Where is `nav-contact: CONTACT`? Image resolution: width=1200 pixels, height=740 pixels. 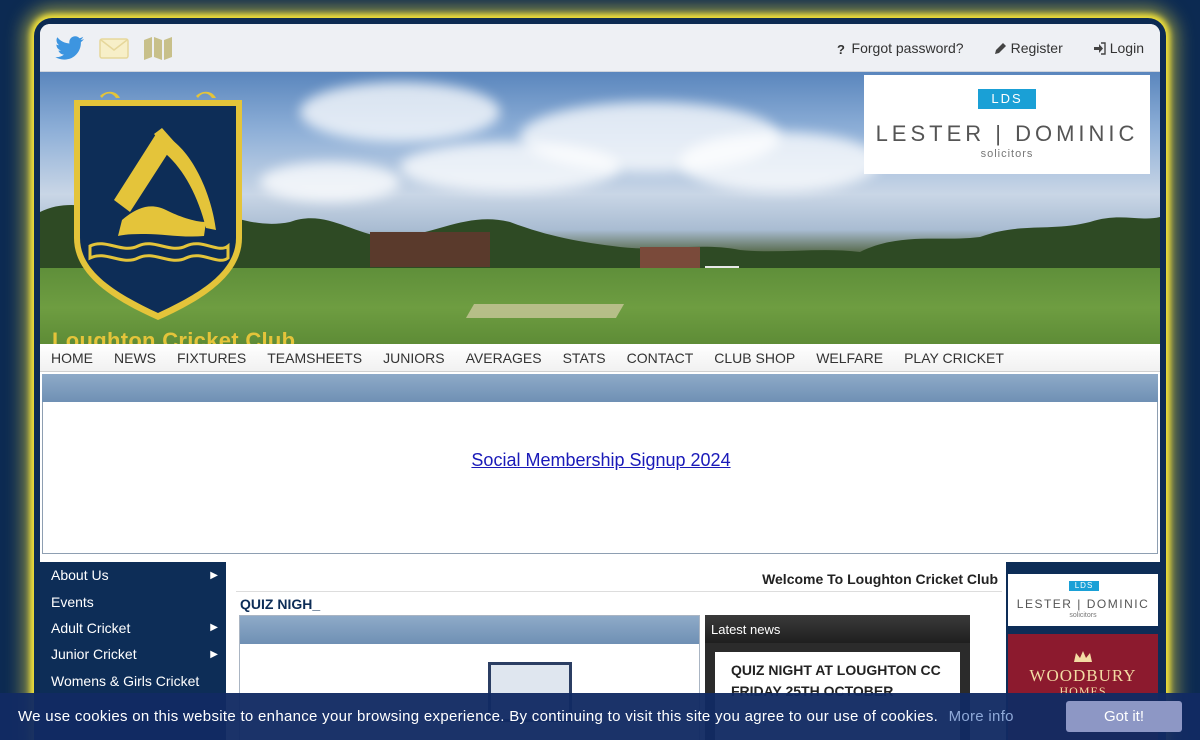
nav-contact: CONTACT is located at coordinates (660, 358).